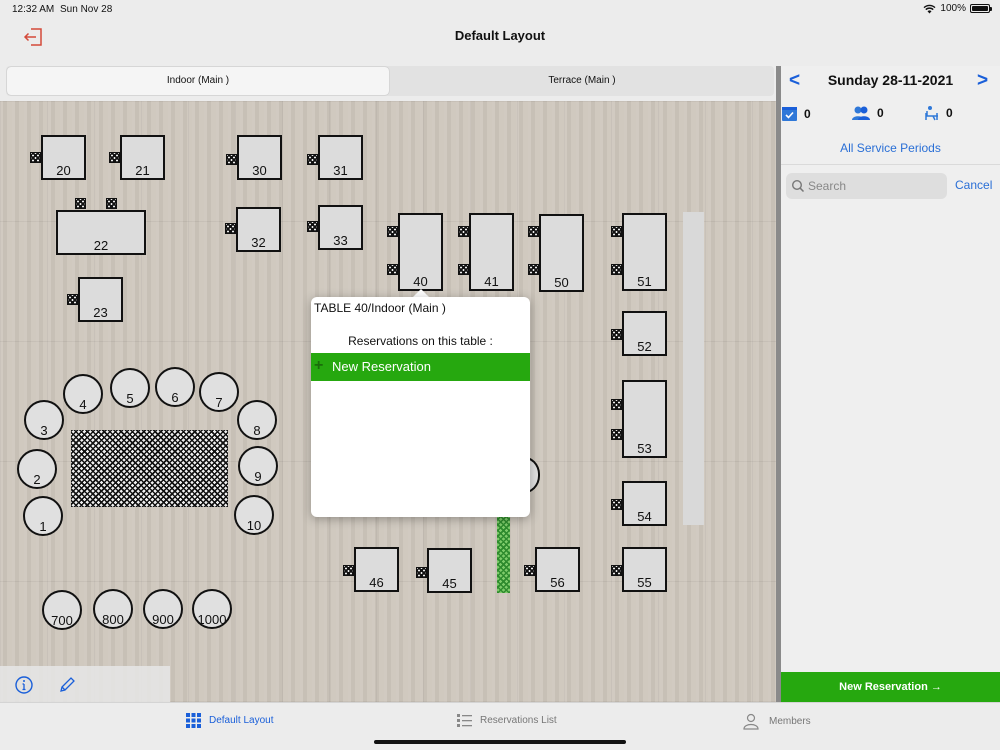  I want to click on tab-members: Members, so click(777, 721).